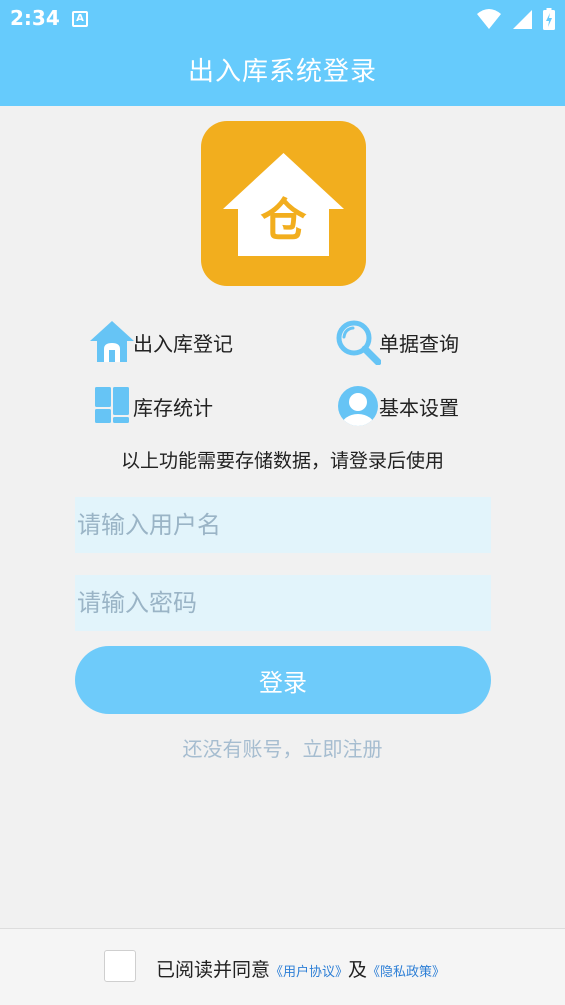 The width and height of the screenshot is (565, 1005). Describe the element at coordinates (282, 461) in the screenshot. I see `login-required-notice: 以上功能需要存储数据，请登录后使用` at that location.